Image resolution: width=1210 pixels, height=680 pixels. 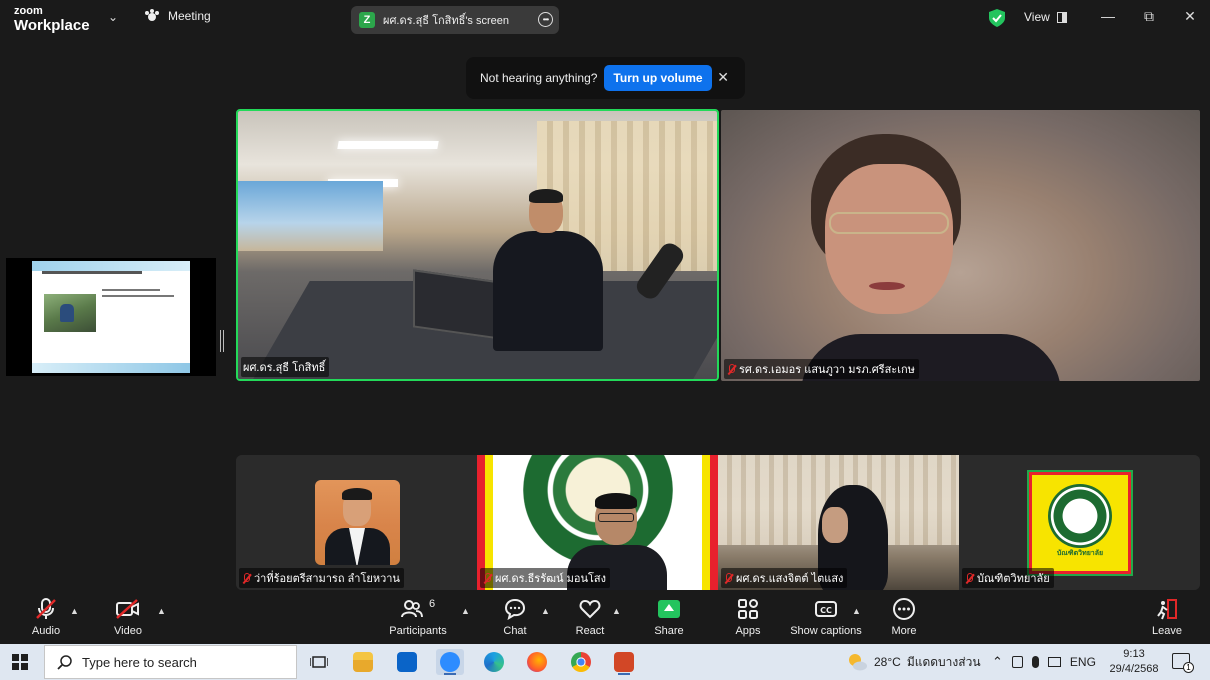 I want to click on react-button: React, so click(x=590, y=616).